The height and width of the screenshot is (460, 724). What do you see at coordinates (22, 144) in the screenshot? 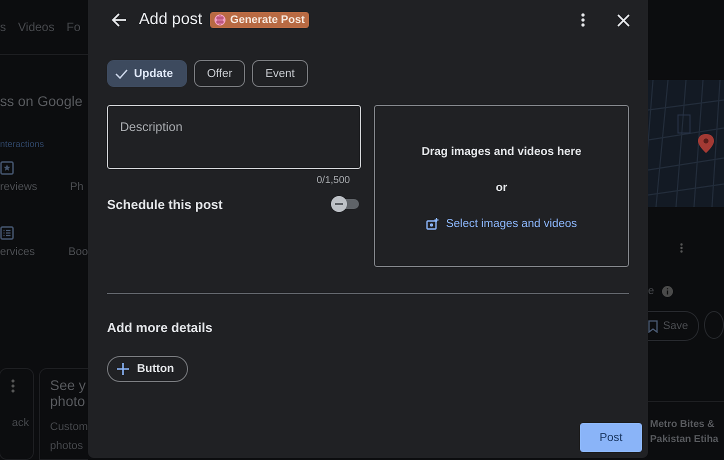
I see `interactions-link: nteractions` at bounding box center [22, 144].